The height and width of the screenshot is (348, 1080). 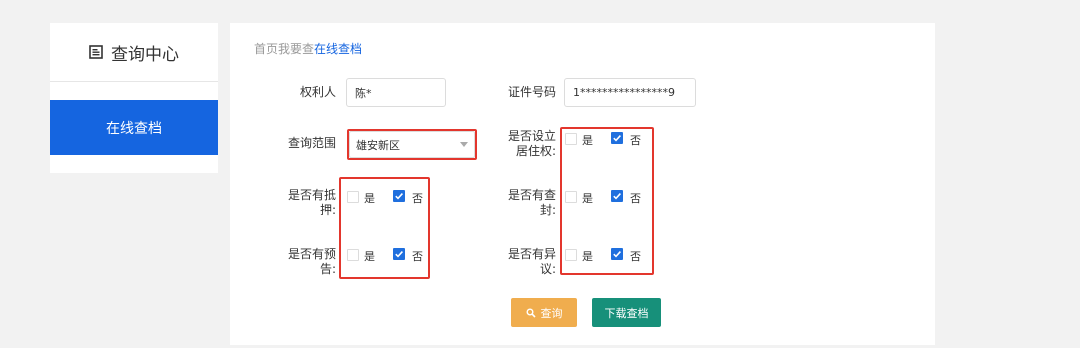 What do you see at coordinates (531, 136) in the screenshot?
I see `residence-label-line1: 是否设立` at bounding box center [531, 136].